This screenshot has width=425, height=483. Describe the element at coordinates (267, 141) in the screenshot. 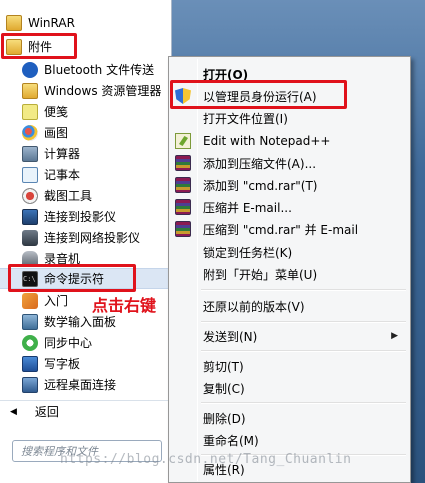

I see `menu-item-label: Edit with Notepad++` at that location.